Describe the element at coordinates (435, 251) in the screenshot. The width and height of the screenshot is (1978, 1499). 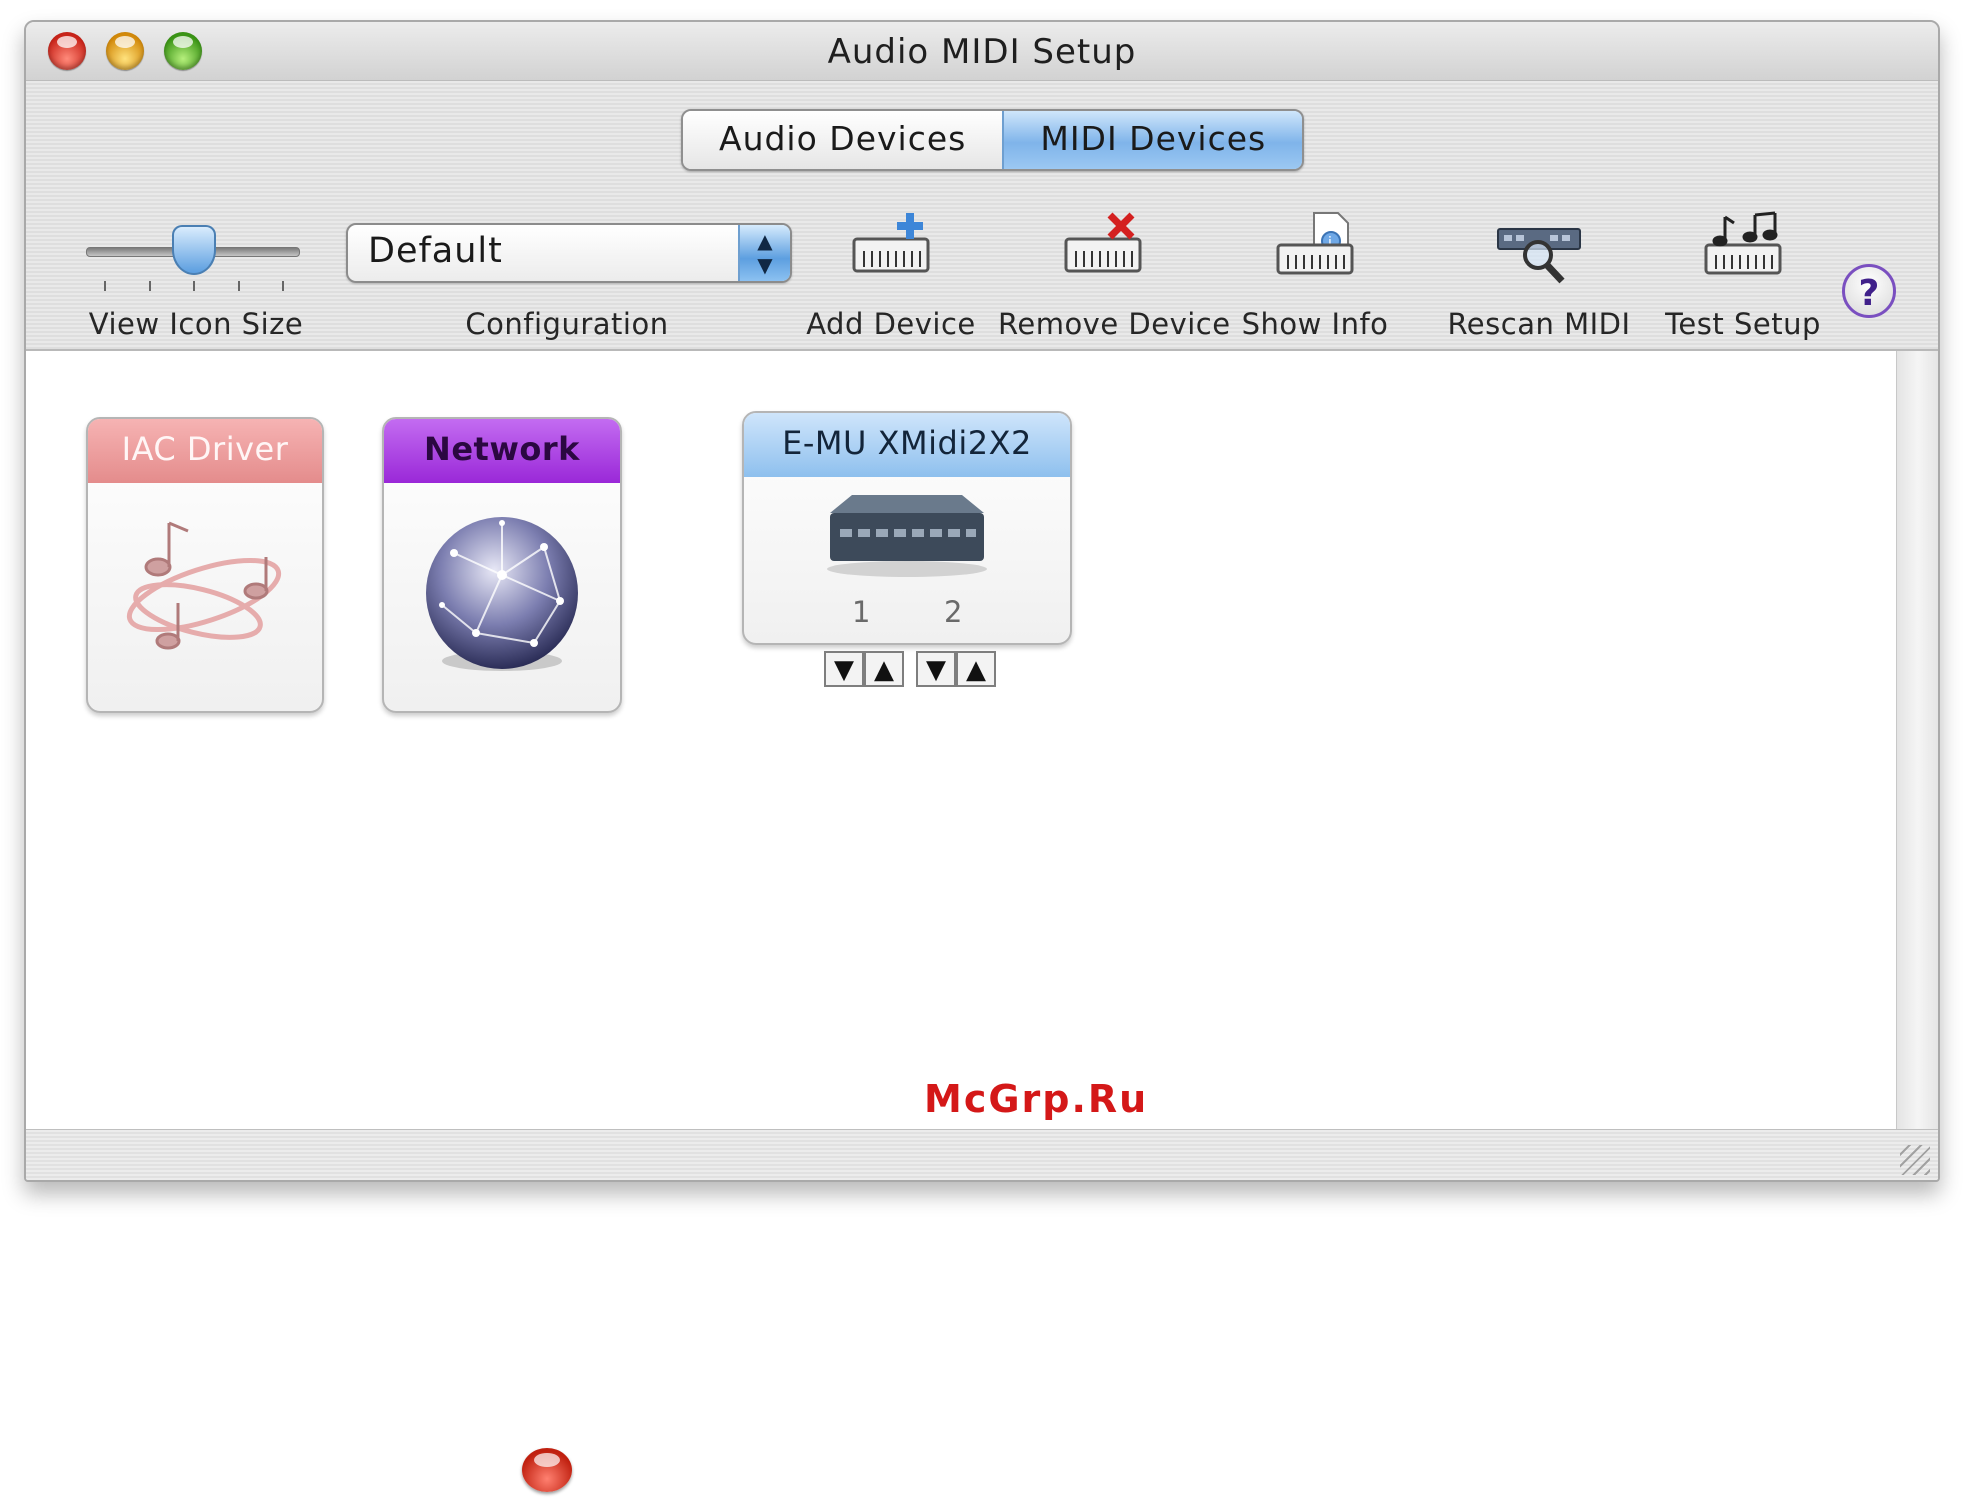
I see `configuration-value: Default` at that location.